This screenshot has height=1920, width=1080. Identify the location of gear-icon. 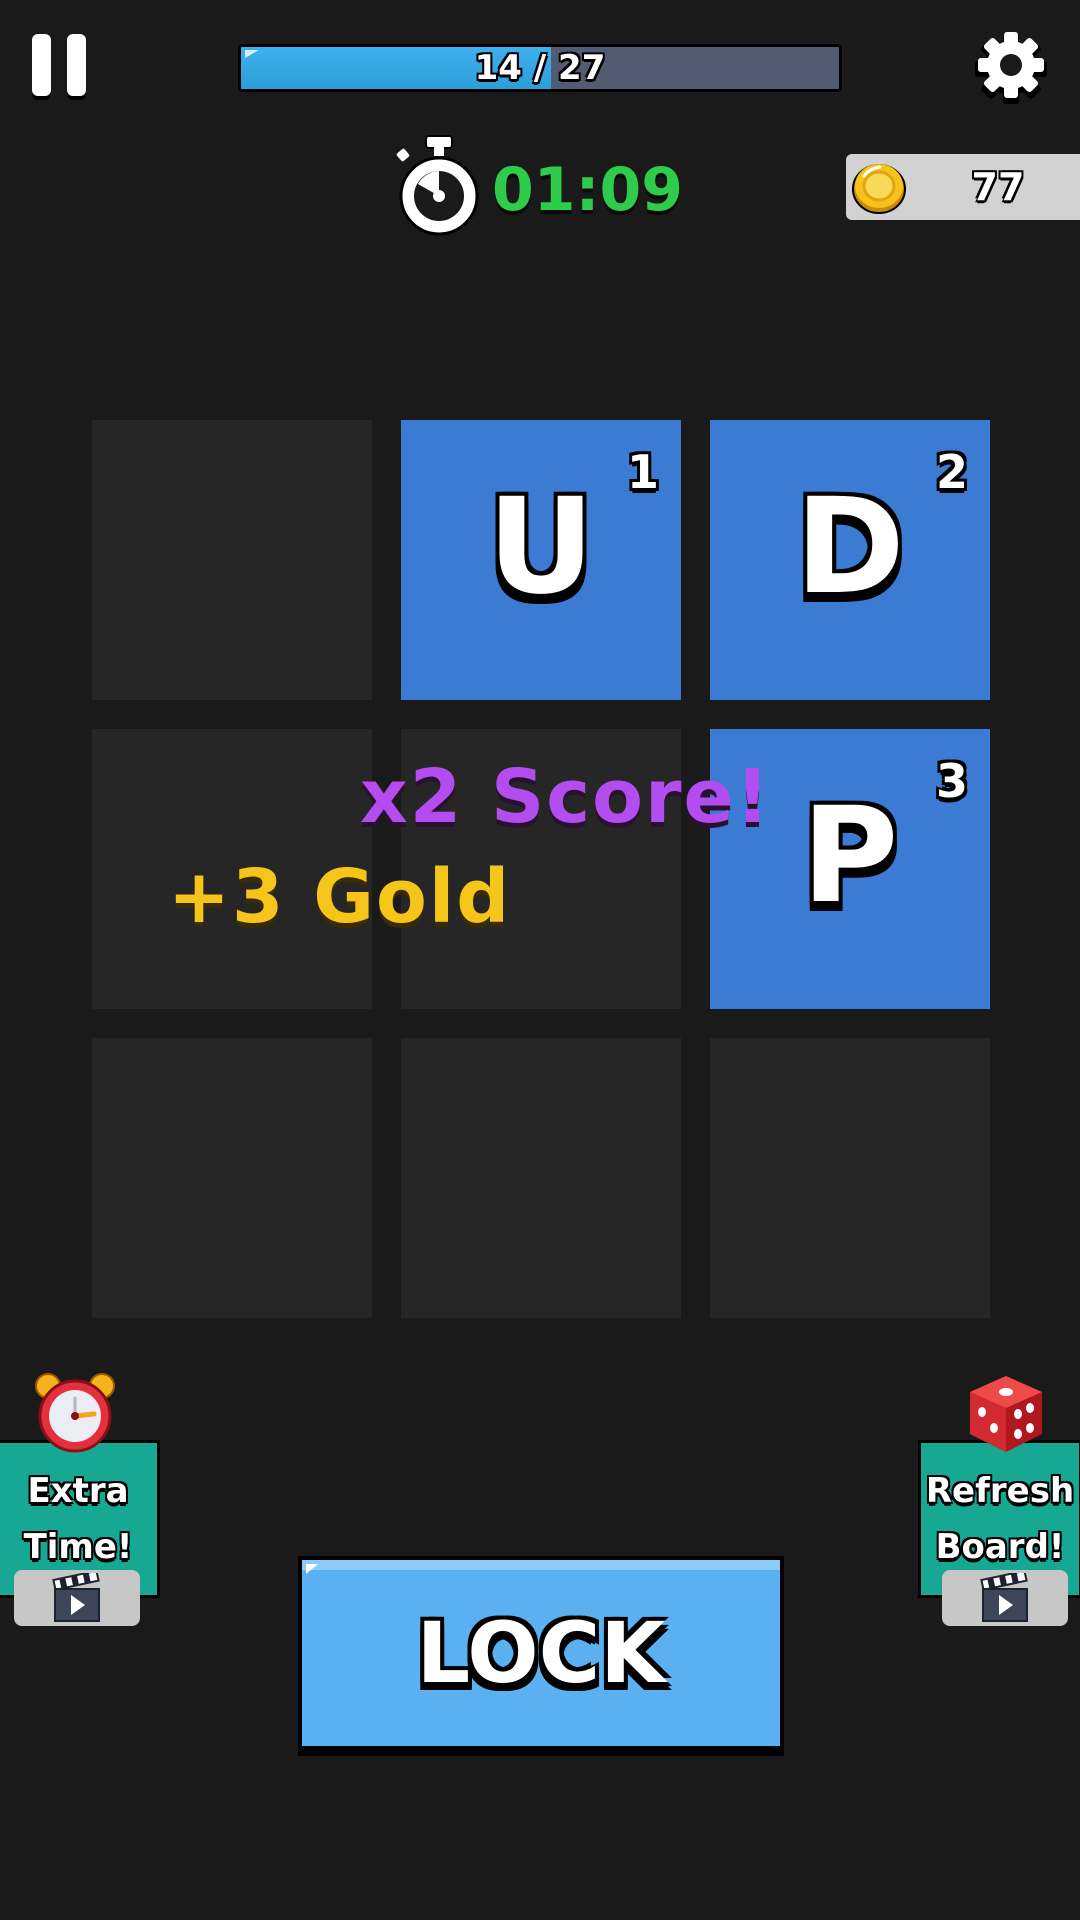
(1011, 67).